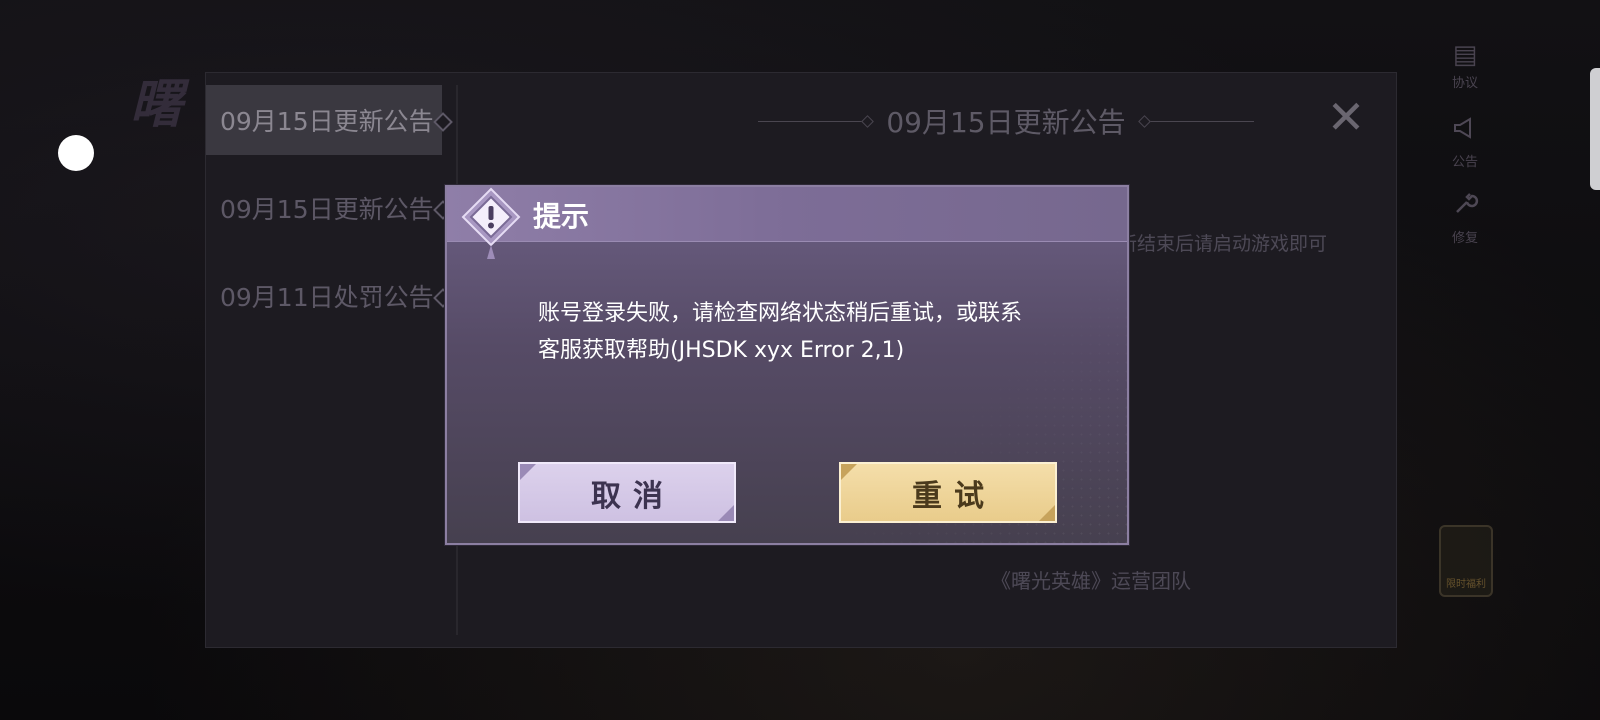 This screenshot has width=1600, height=720. I want to click on announcement-tab: 09月11日处罚公告, so click(329, 296).